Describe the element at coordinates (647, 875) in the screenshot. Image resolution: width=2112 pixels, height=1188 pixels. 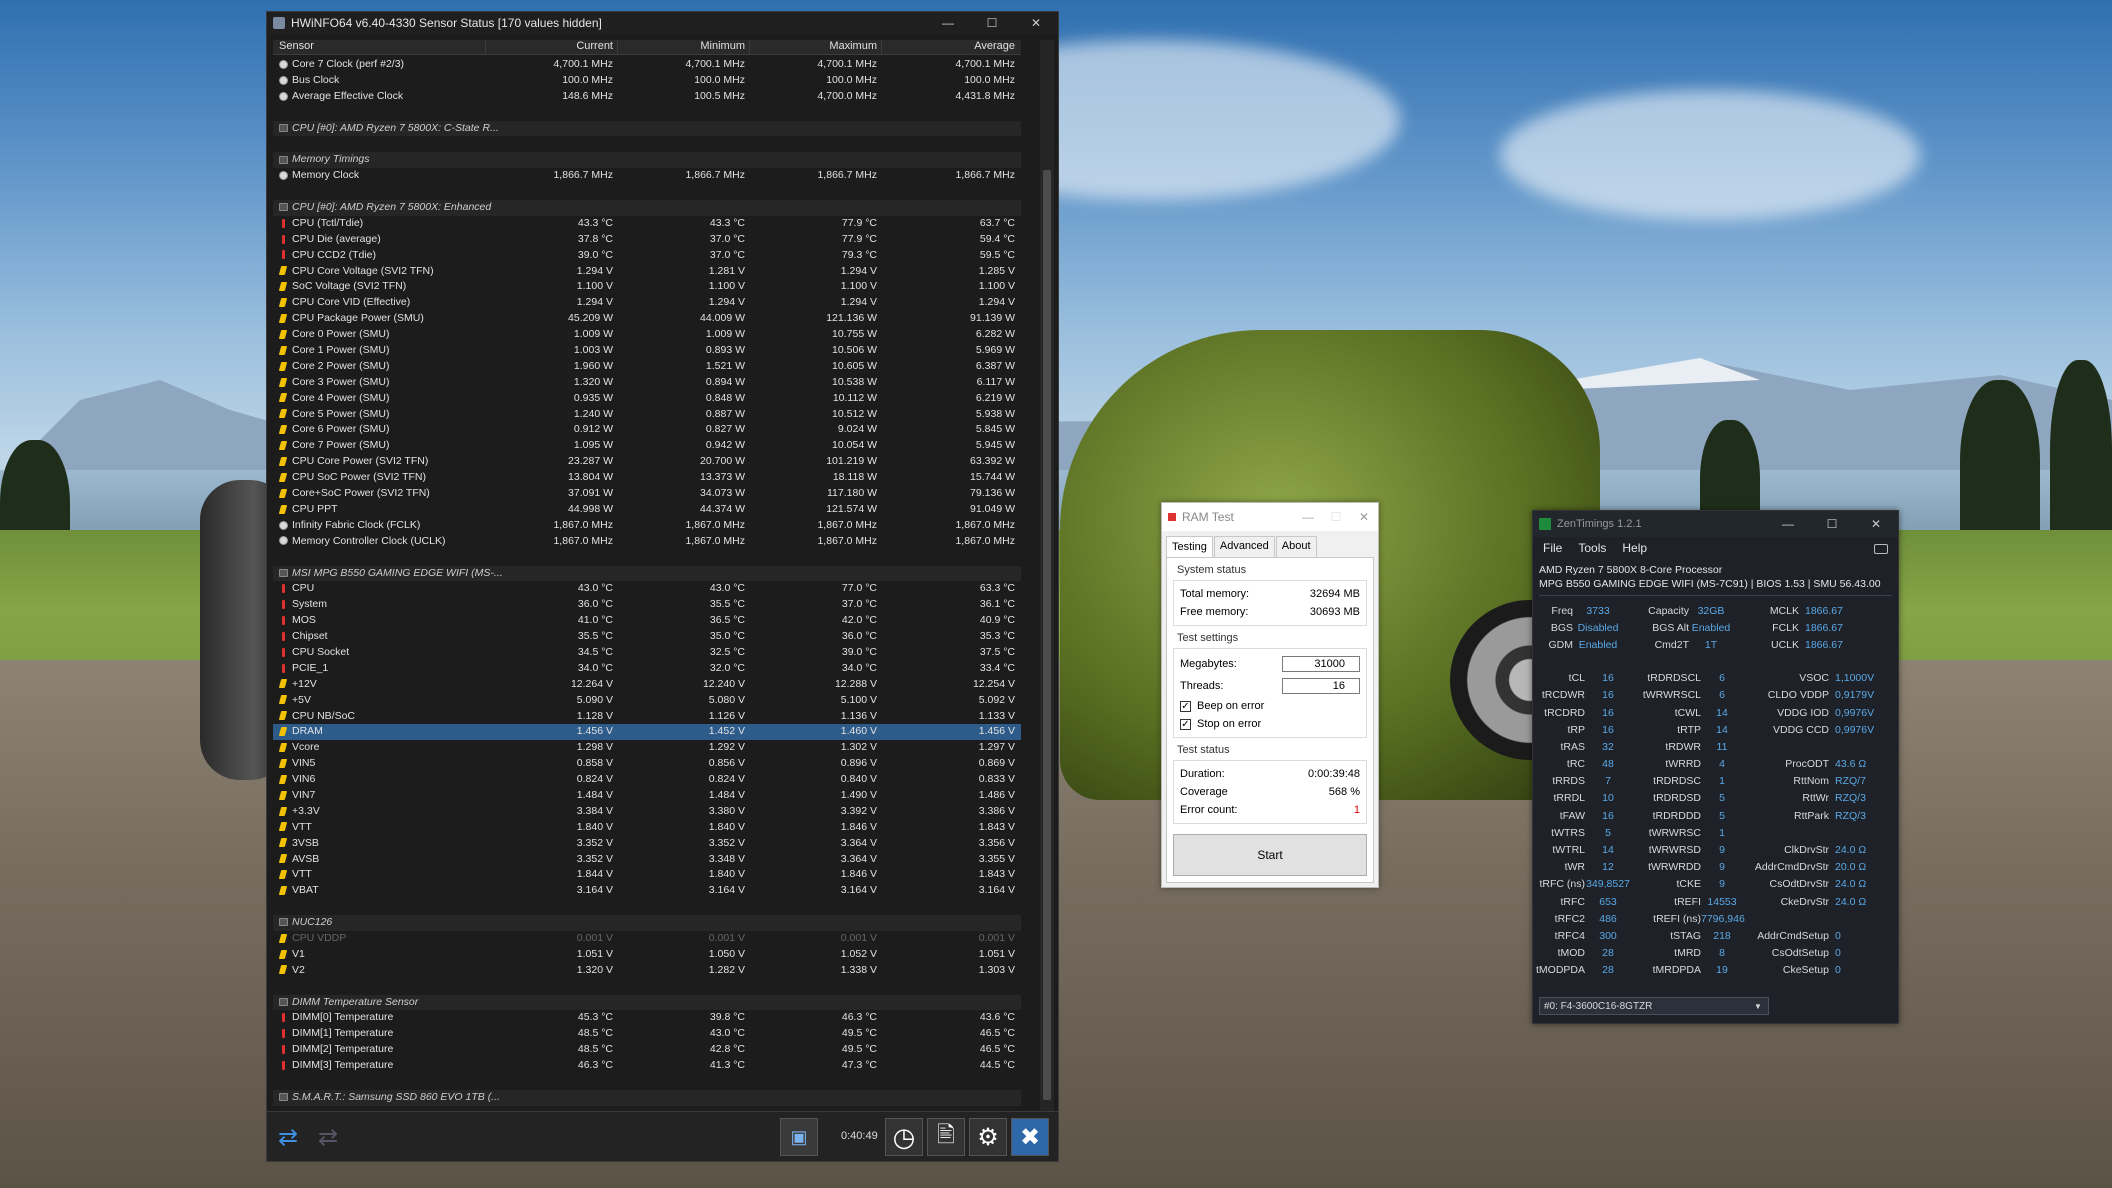
I see `sensor-row: VTT 1.844 V 1.840 V 1.846 V 1.843 V` at that location.